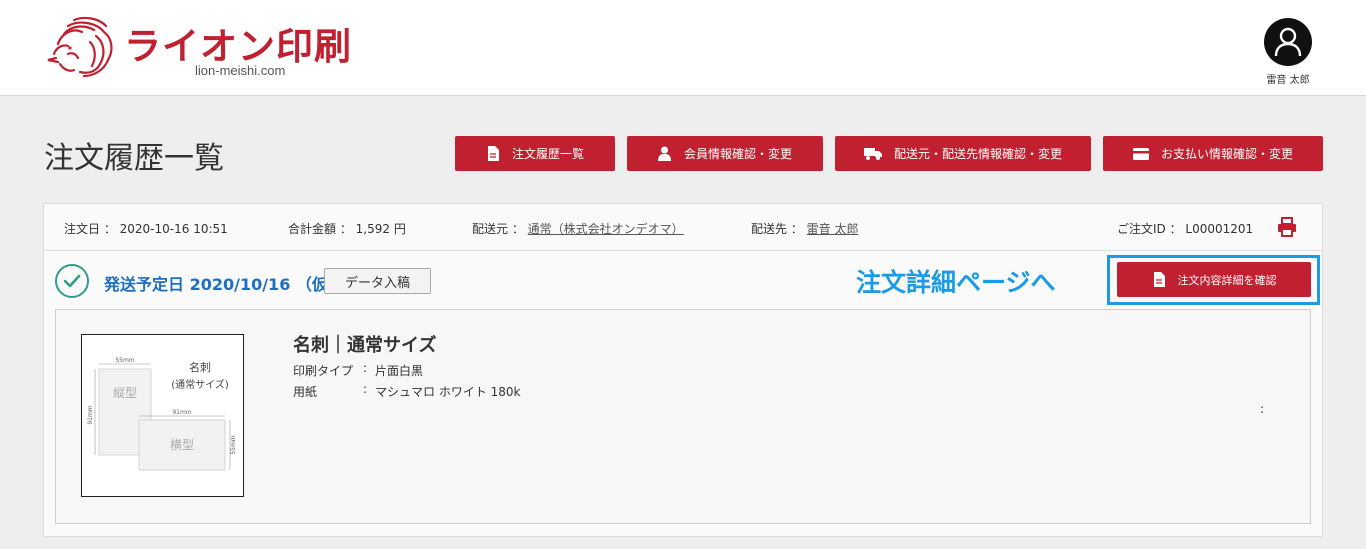 Image resolution: width=1366 pixels, height=549 pixels. I want to click on order-detail-button: 注文内容詳細を確認, so click(1214, 279).